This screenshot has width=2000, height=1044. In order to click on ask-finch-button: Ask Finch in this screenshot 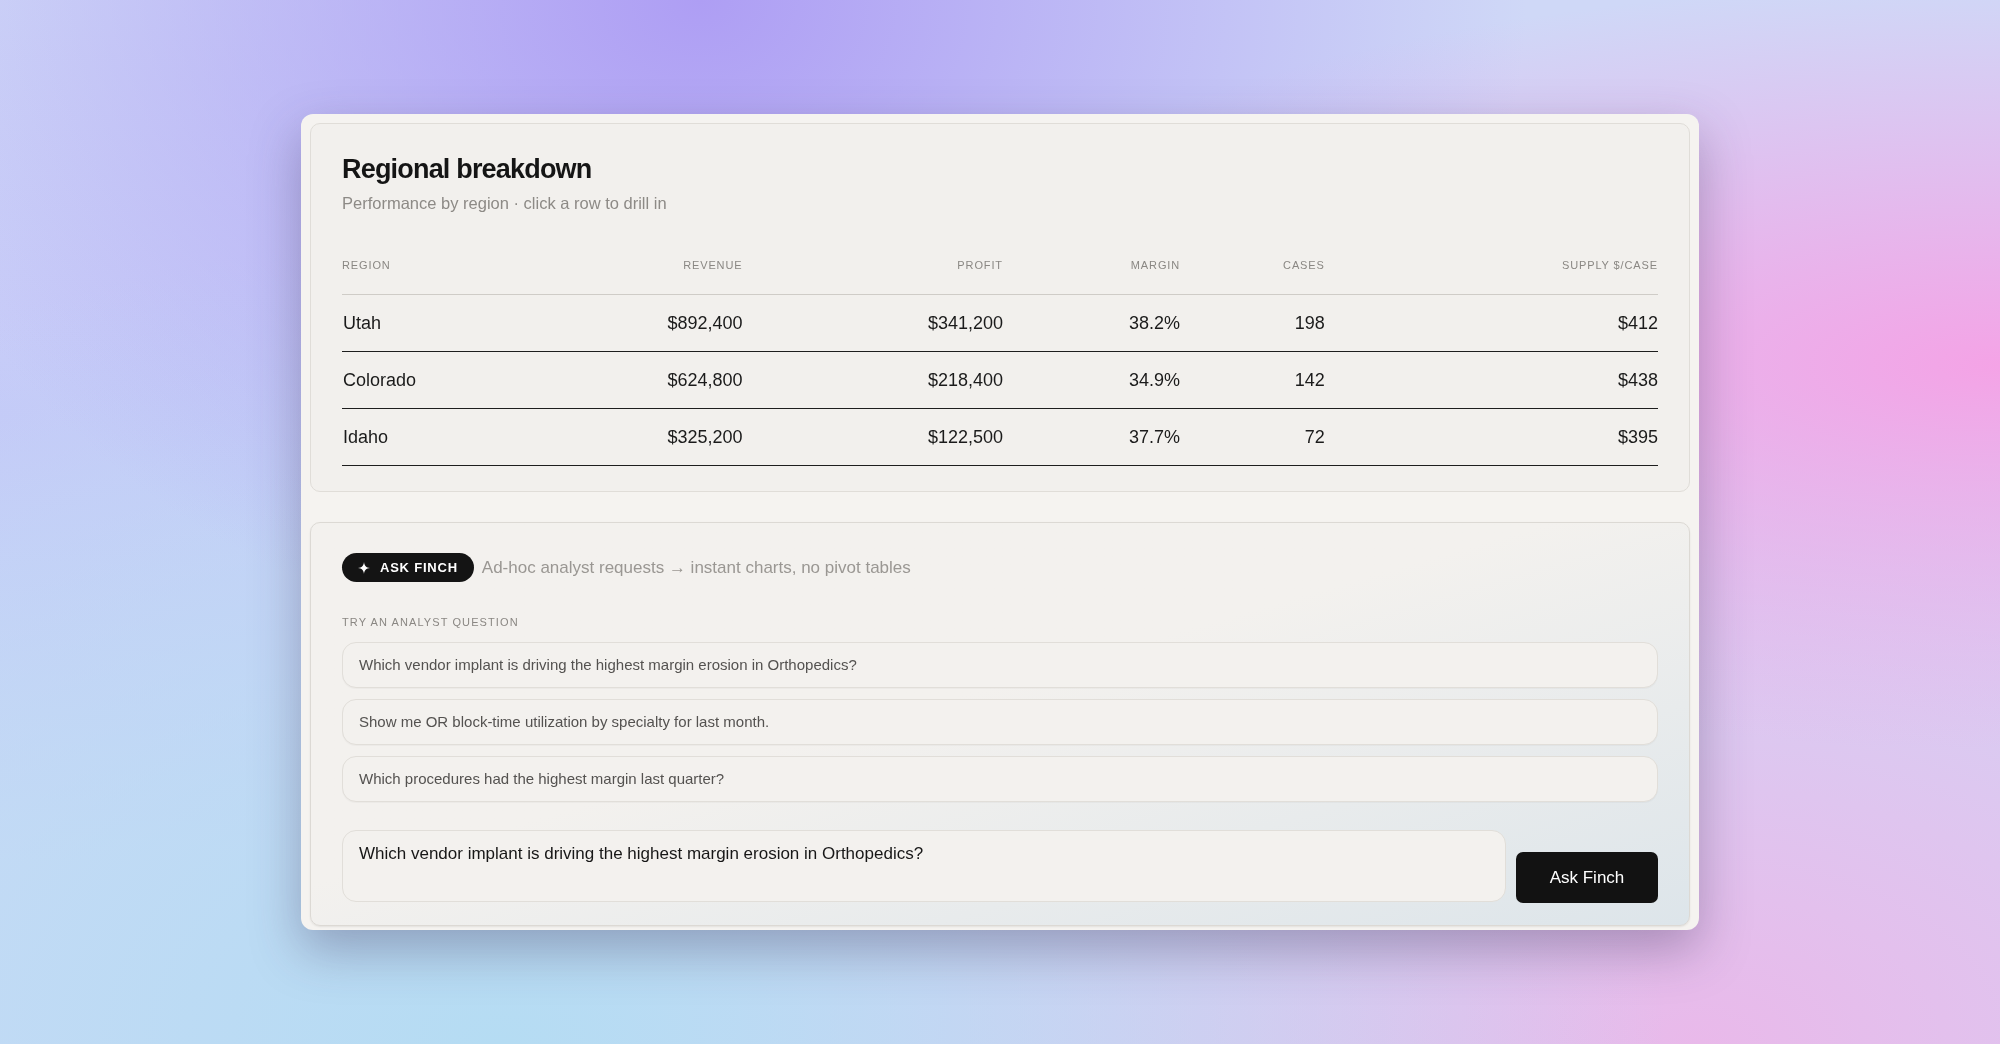, I will do `click(1587, 877)`.